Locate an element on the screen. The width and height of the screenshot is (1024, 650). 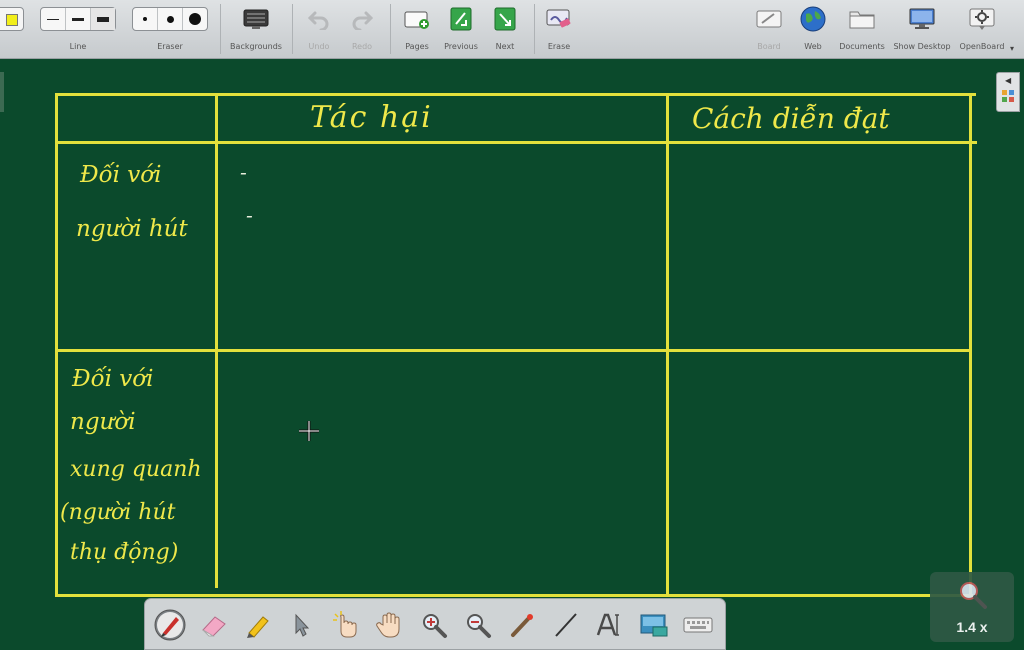
medium-eraser-option is located at coordinates (170, 19).